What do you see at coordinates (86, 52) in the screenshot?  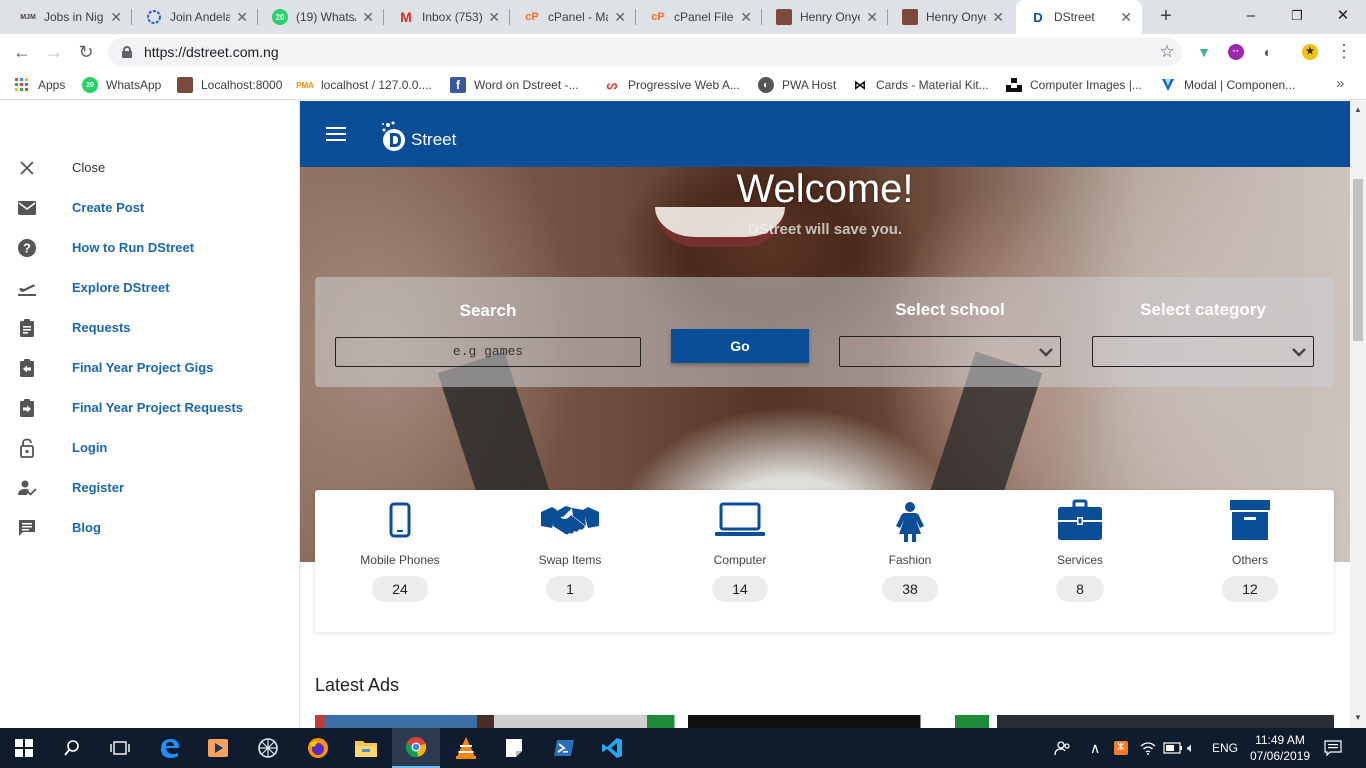 I see `reload-button: ↻` at bounding box center [86, 52].